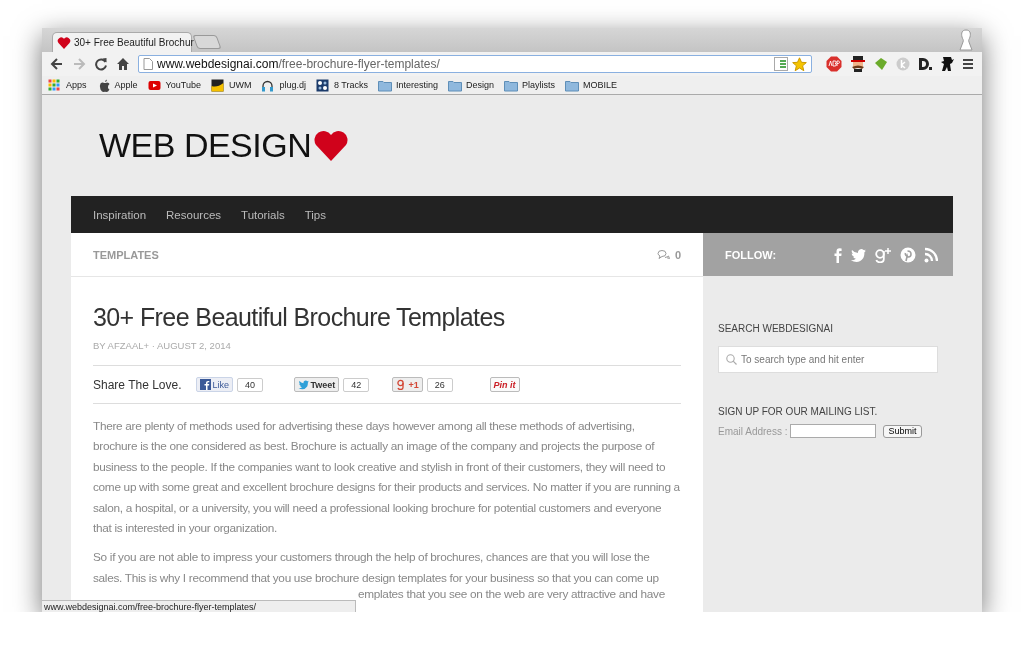  What do you see at coordinates (475, 64) in the screenshot?
I see `address-bar: www.webdesignai.com/free-brochure-flyer-templates/` at bounding box center [475, 64].